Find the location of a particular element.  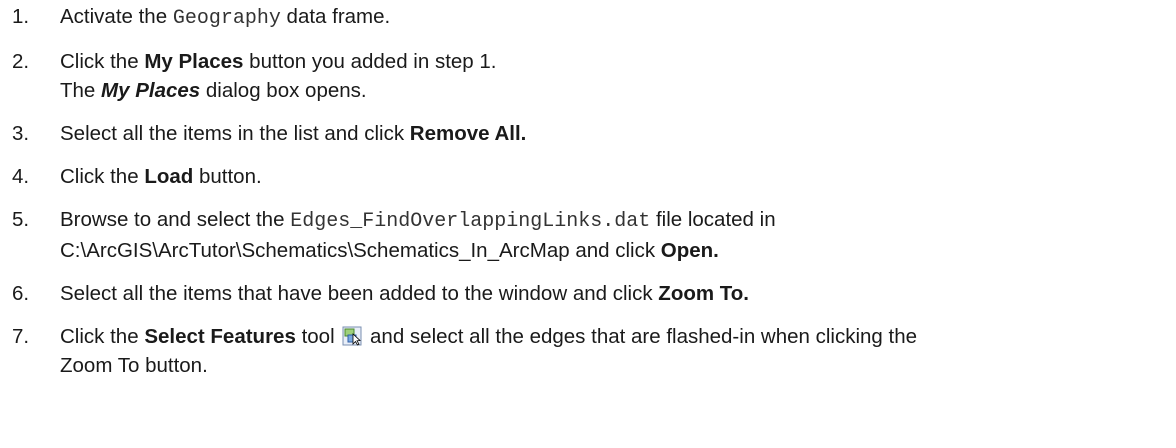

step-text: Activate the is located at coordinates (116, 16).